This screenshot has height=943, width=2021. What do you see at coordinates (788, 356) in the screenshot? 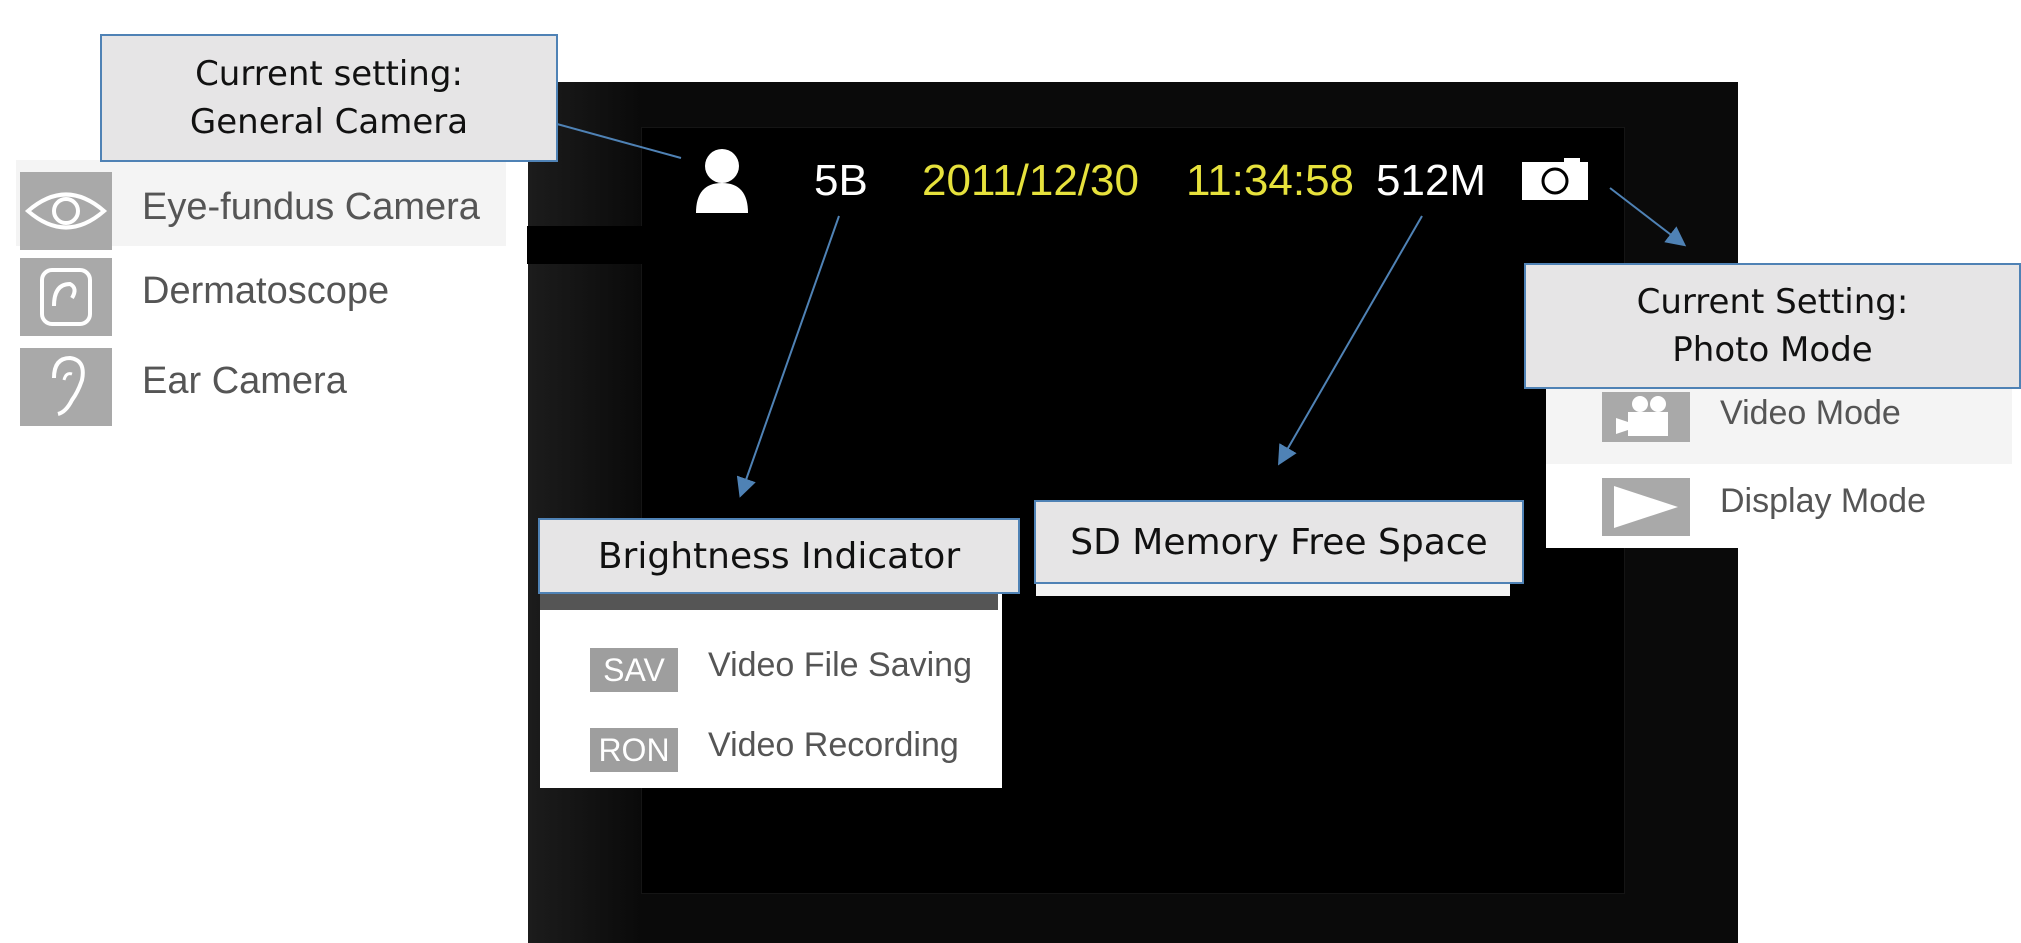
I see `arrow-brightness` at bounding box center [788, 356].